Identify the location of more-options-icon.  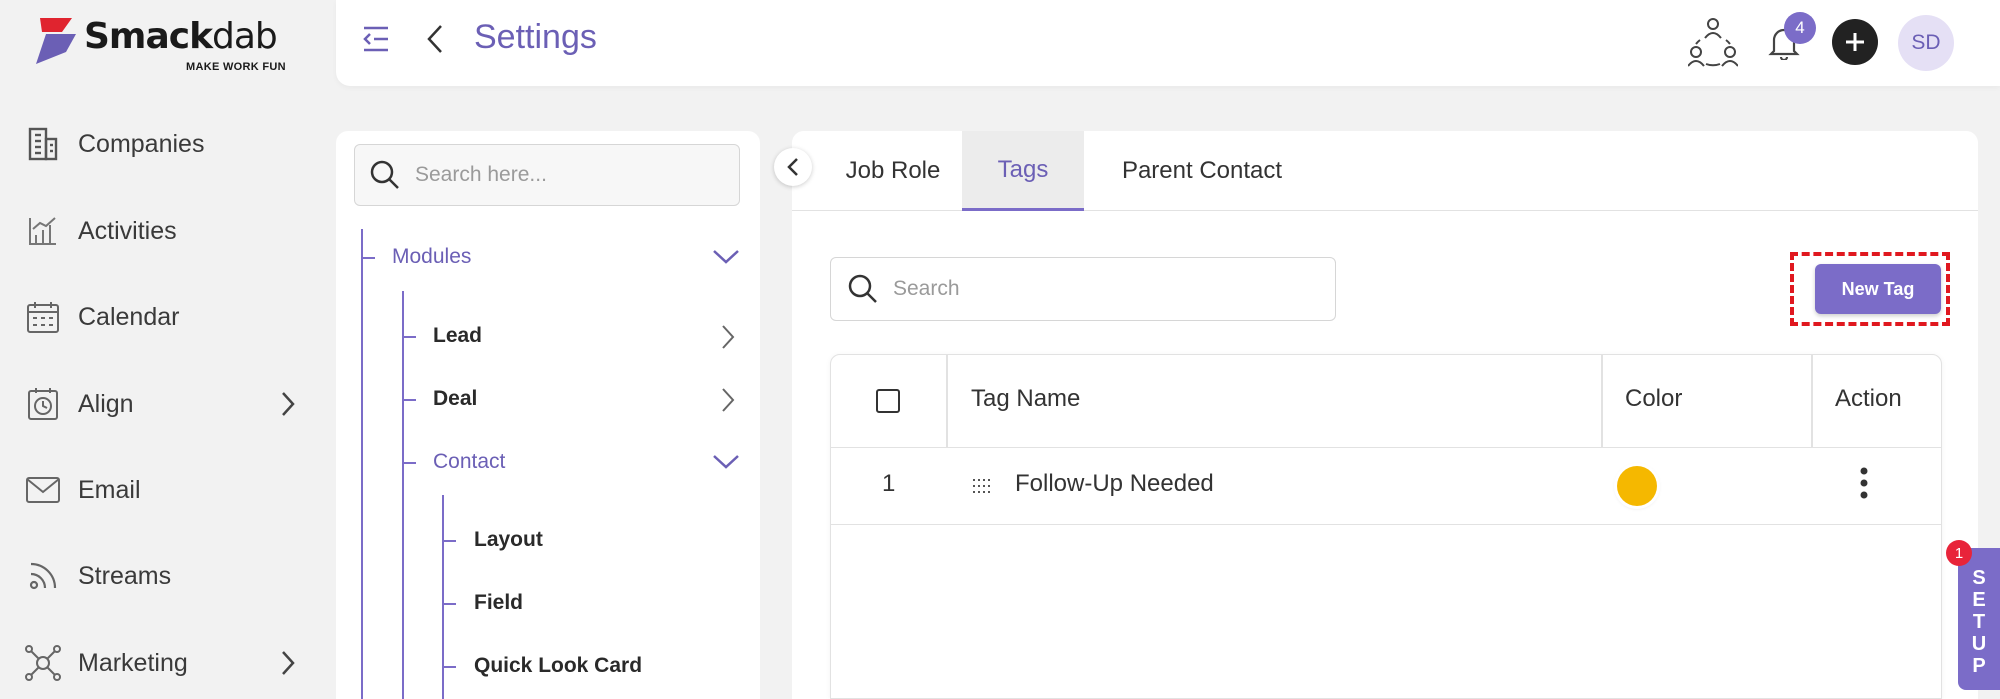
(1864, 483).